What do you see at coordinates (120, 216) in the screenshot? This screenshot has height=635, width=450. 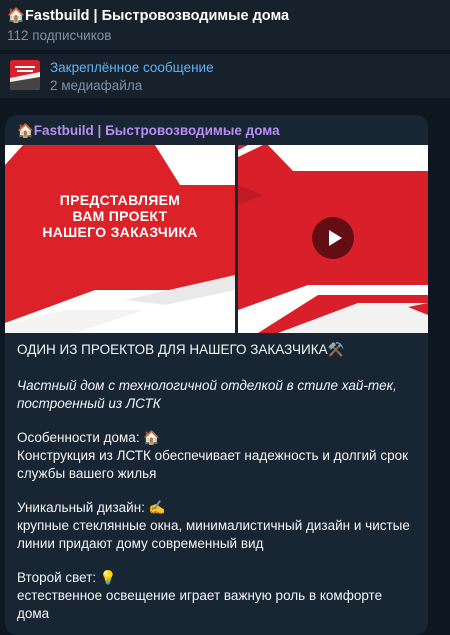 I see `promo-text: ПРЕДСТАВЛЯЕМ ВАМ ПРОЕКТ НАШЕГО ЗАКАЗЧИКА` at bounding box center [120, 216].